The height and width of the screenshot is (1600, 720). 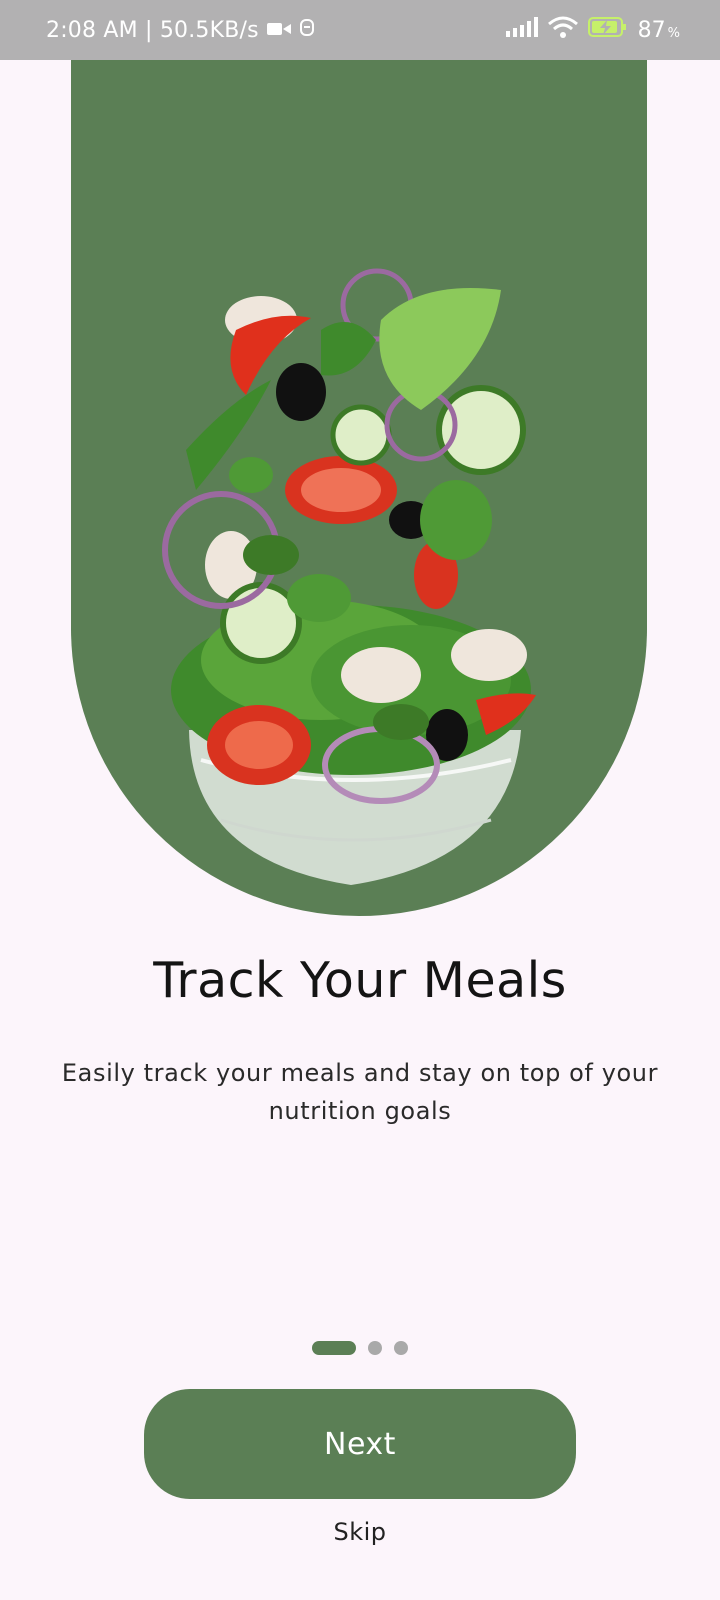 I want to click on skip-button: Skip, so click(x=360, y=1532).